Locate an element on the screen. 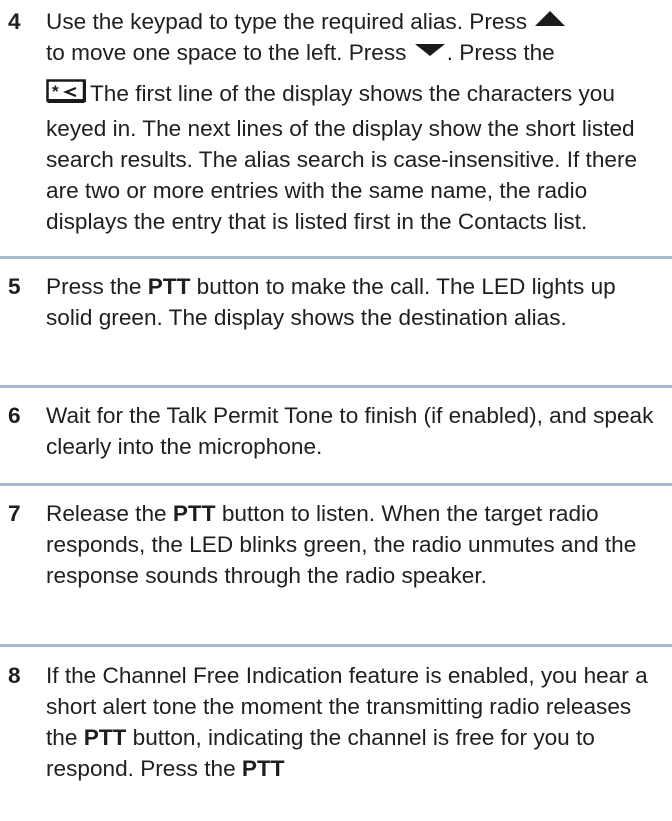 The image size is (672, 821). step-text: Press the is located at coordinates (97, 286).